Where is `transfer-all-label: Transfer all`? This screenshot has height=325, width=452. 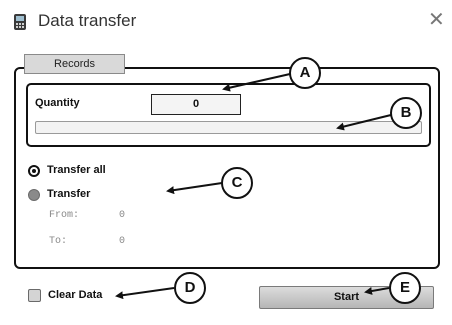 transfer-all-label: Transfer all is located at coordinates (76, 170).